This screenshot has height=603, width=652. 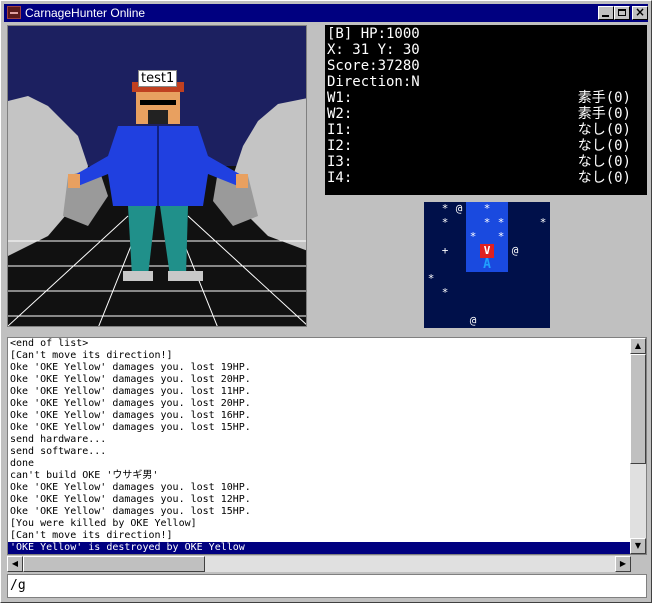 What do you see at coordinates (327, 500) in the screenshot?
I see `log-line: Oke 'OKE Yellow' damages you. lost 12HP.` at bounding box center [327, 500].